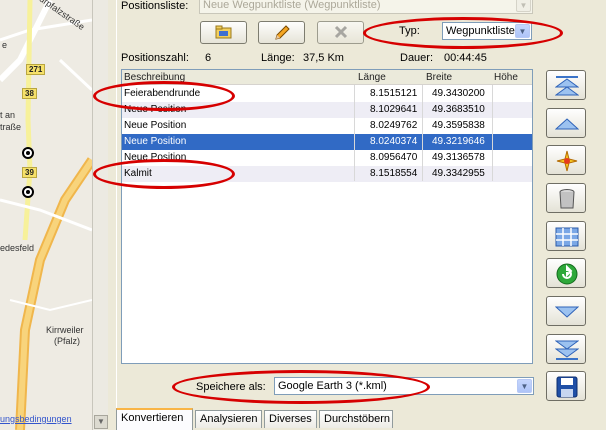  I want to click on terms-link: ungsbedingungen, so click(36, 419).